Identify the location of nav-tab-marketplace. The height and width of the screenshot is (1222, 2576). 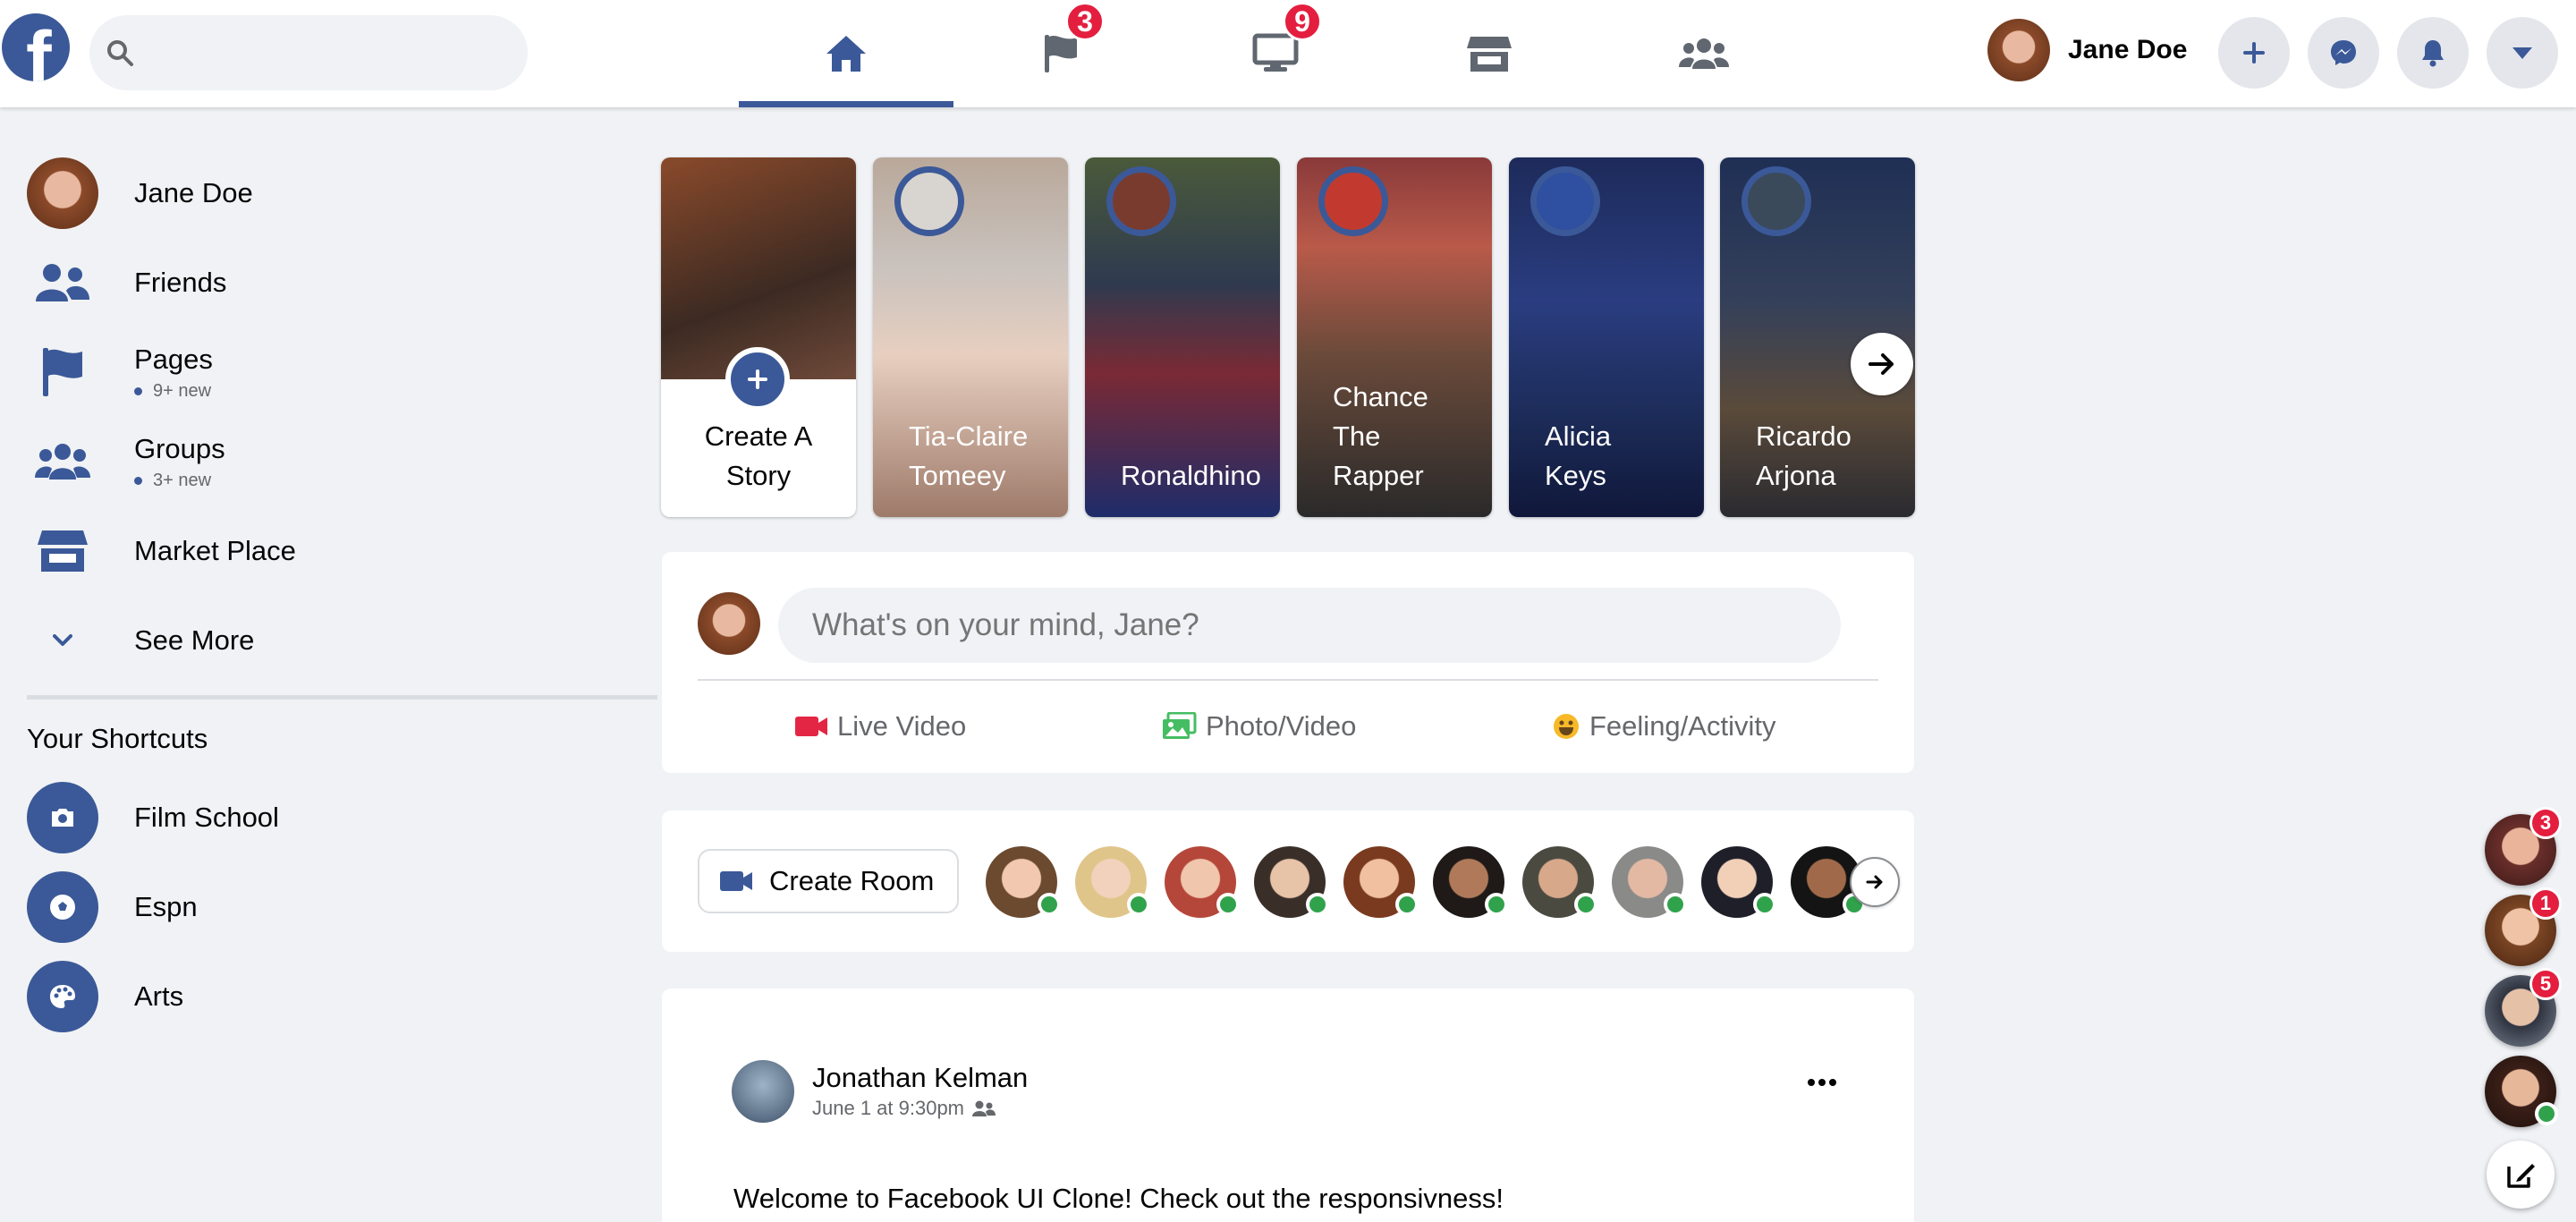
(1489, 53).